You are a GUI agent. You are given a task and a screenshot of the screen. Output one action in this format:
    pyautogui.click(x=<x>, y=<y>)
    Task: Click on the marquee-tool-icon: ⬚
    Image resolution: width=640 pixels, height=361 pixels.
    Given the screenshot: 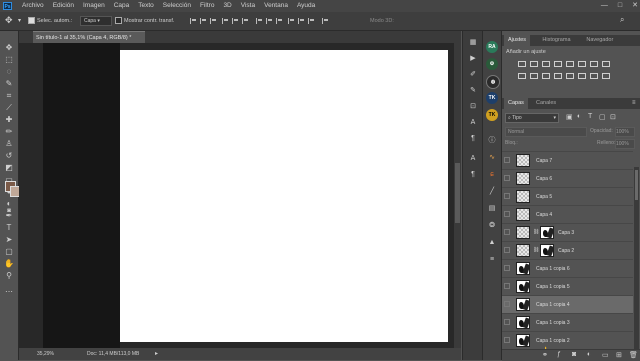 What is the action you would take?
    pyautogui.click(x=9, y=60)
    